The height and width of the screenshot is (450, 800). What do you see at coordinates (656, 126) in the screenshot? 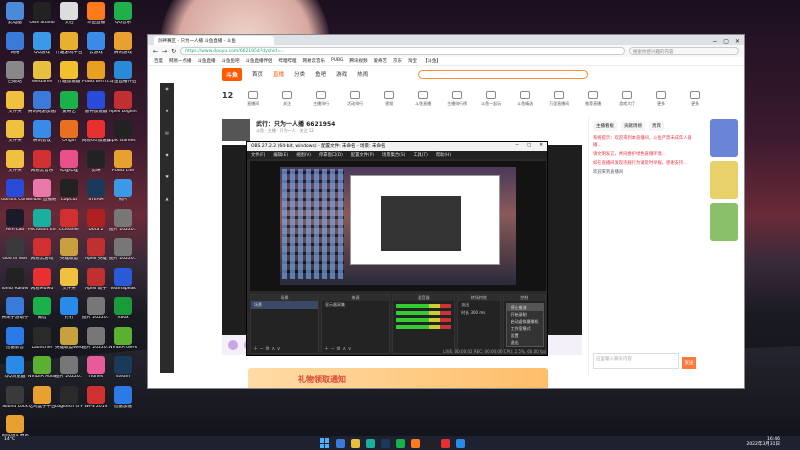
I see `chat-tab: 贵宾` at bounding box center [656, 126].